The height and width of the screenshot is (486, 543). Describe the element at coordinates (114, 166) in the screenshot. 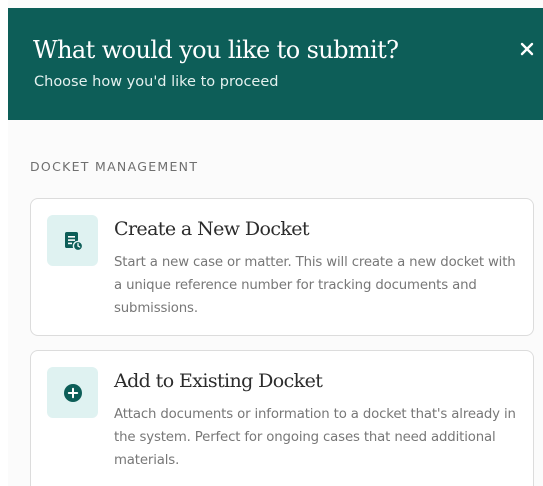

I see `section-label: DOCKET MANAGEMENT` at that location.